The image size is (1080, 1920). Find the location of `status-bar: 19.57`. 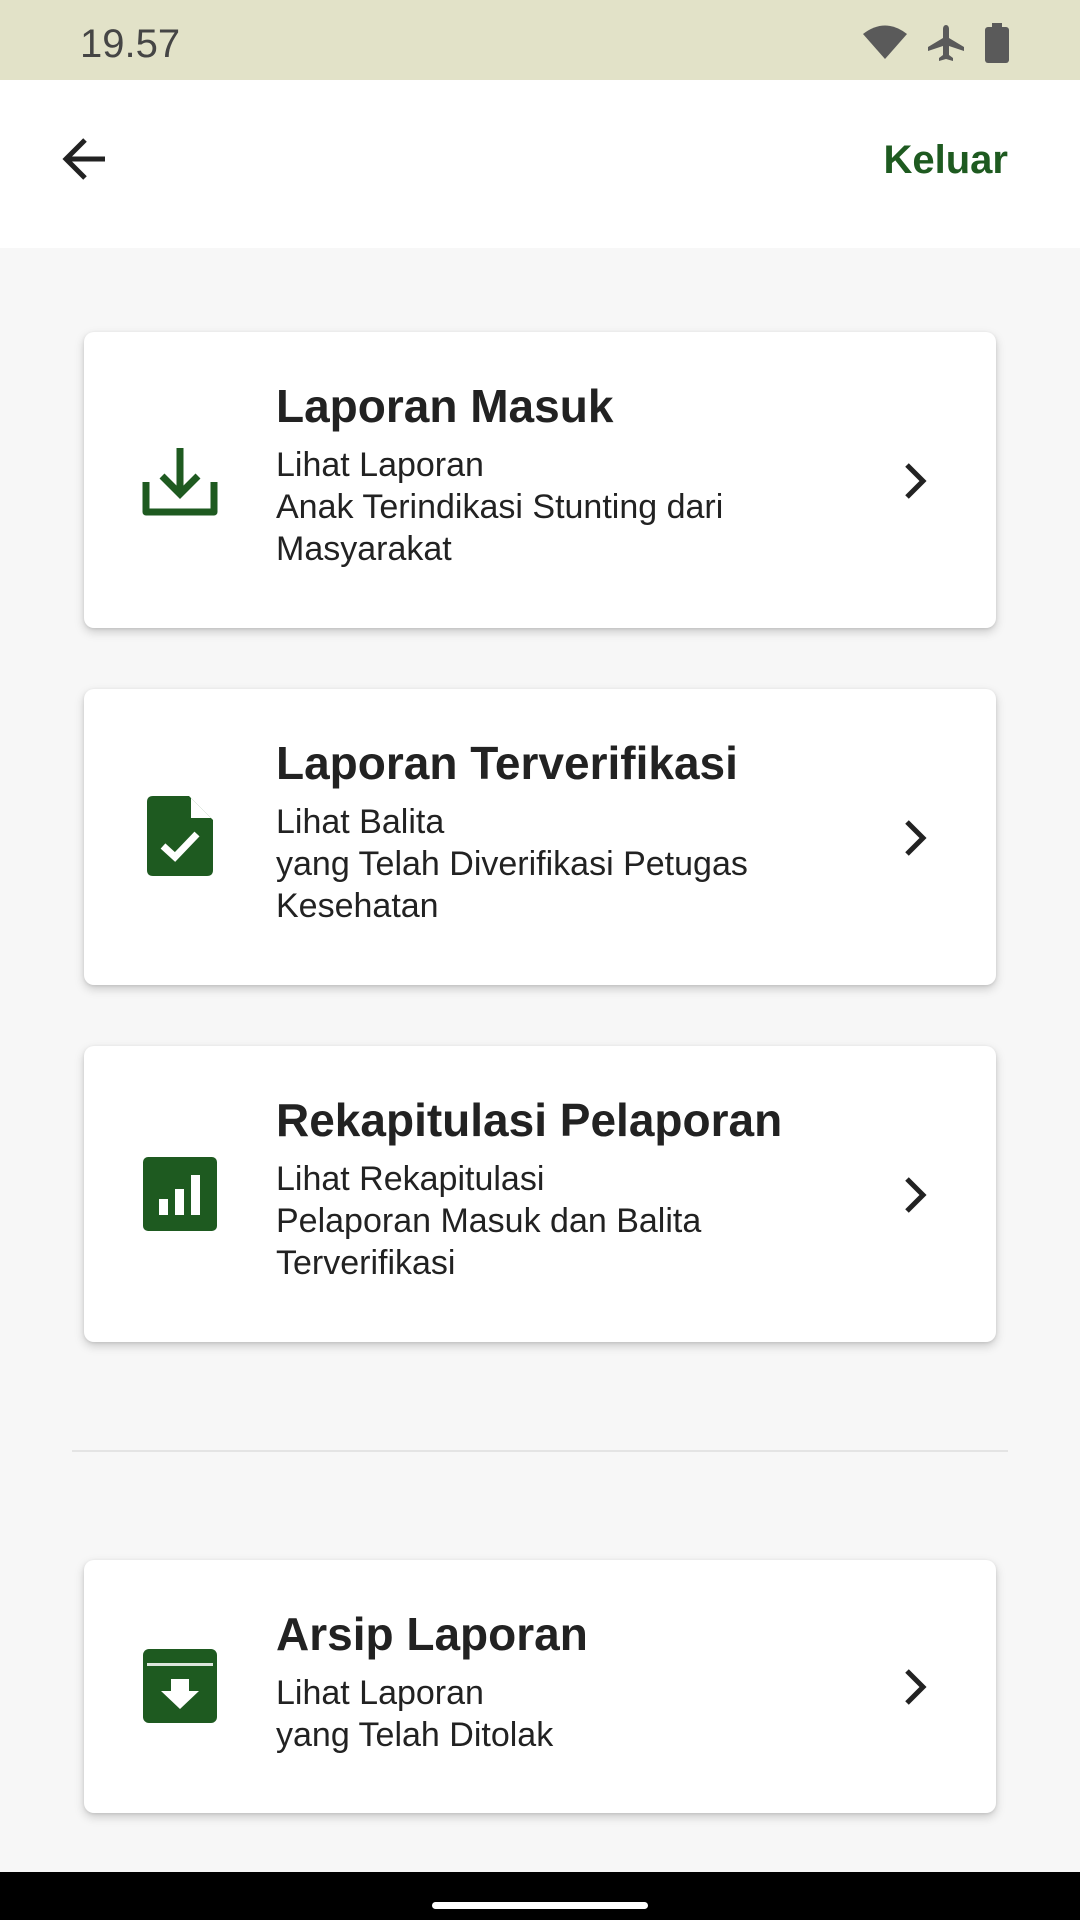

status-bar: 19.57 is located at coordinates (540, 40).